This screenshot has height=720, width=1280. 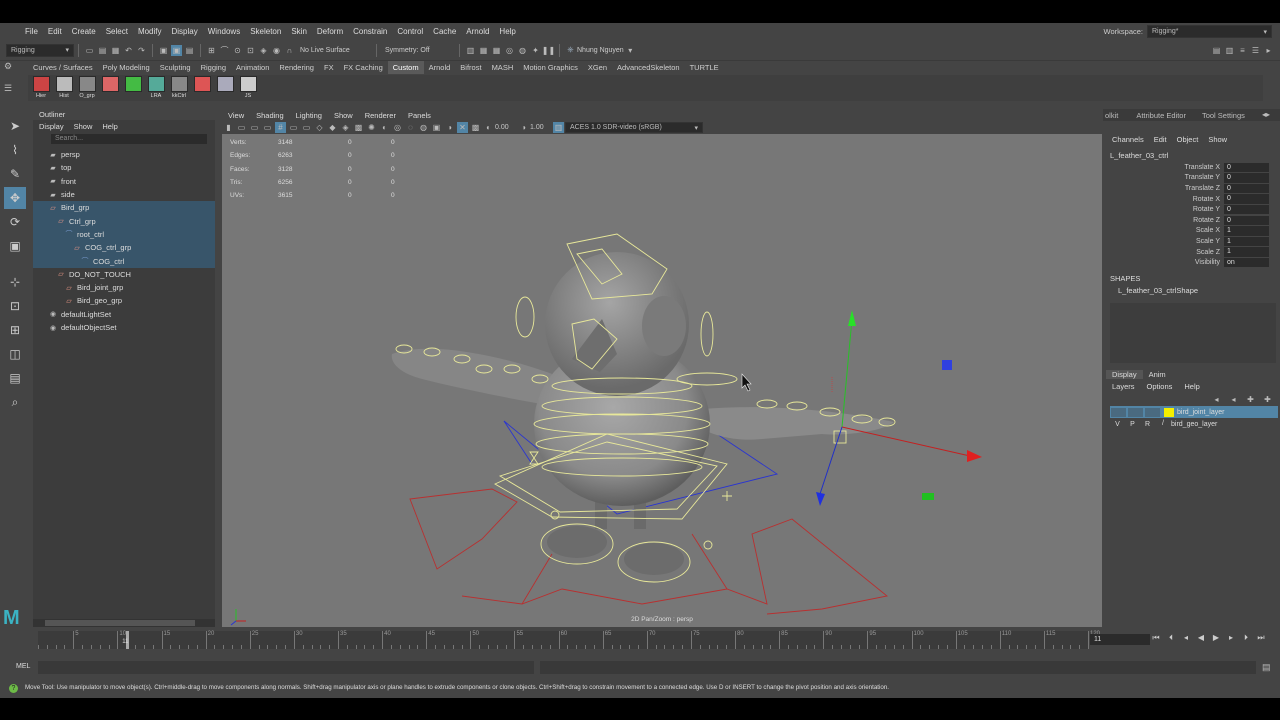 What do you see at coordinates (410, 127) in the screenshot?
I see `motion-blur-icon: ◌` at bounding box center [410, 127].